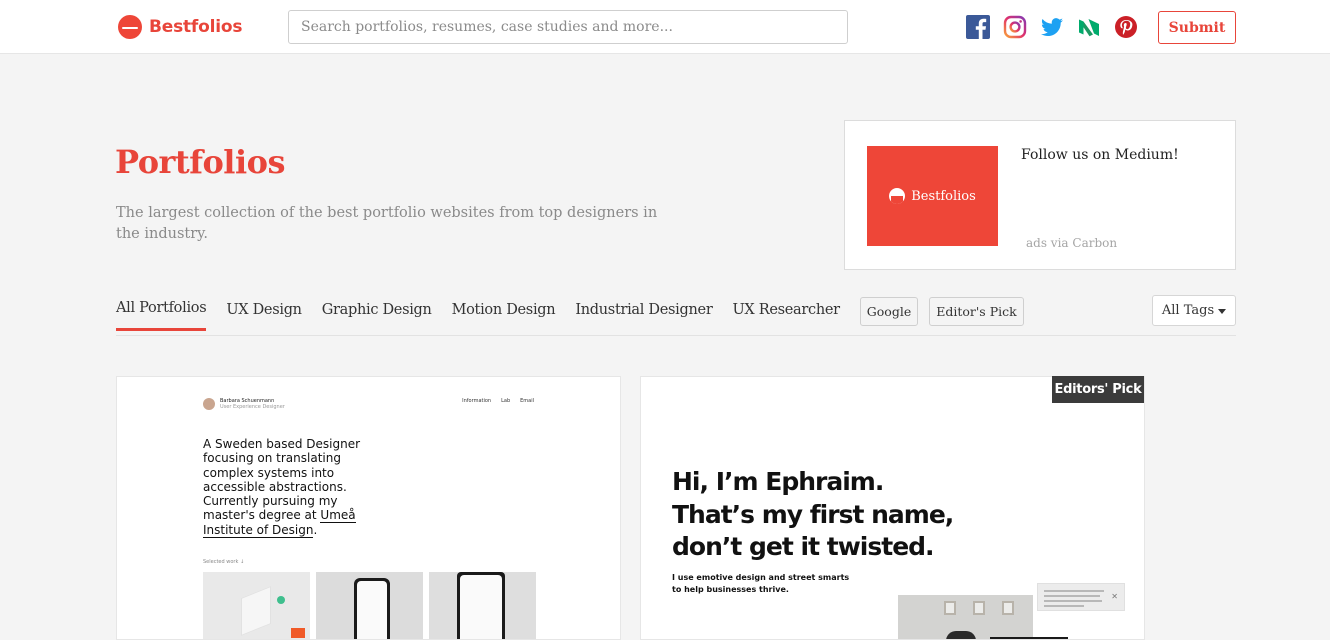 This screenshot has height=640, width=1330. What do you see at coordinates (377, 312) in the screenshot?
I see `tab-graphic-design: Graphic Design` at bounding box center [377, 312].